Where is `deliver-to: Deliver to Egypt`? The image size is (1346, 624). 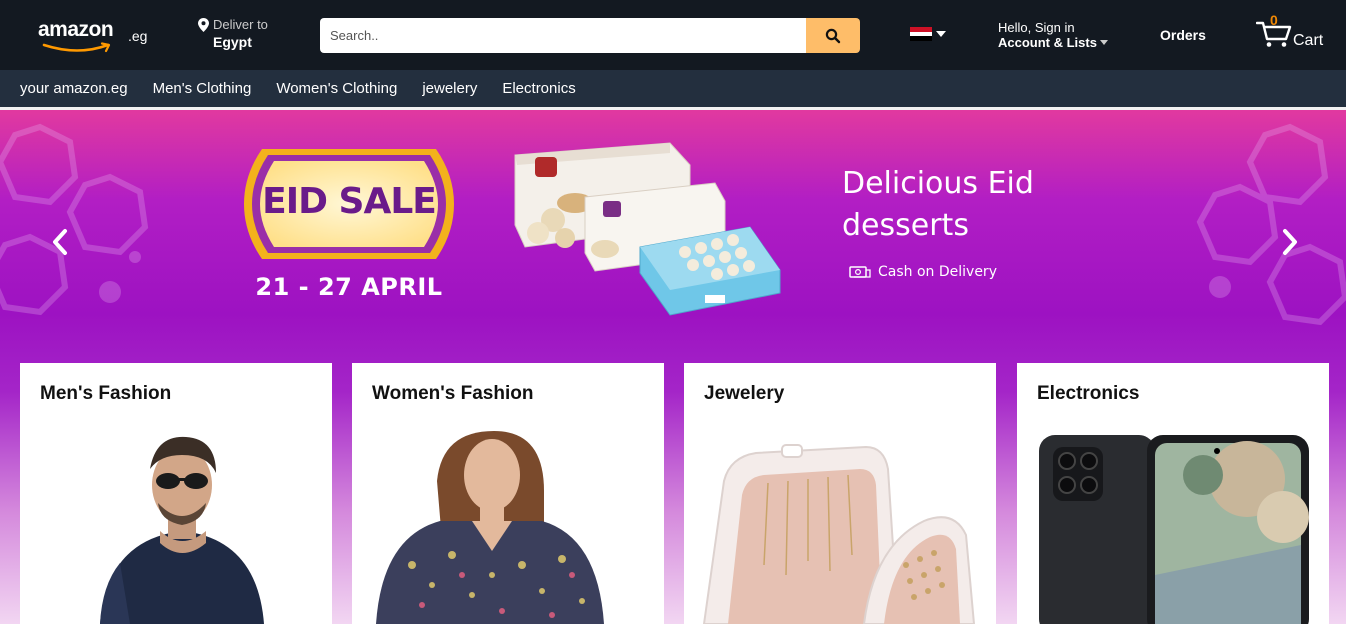 deliver-to: Deliver to Egypt is located at coordinates (238, 33).